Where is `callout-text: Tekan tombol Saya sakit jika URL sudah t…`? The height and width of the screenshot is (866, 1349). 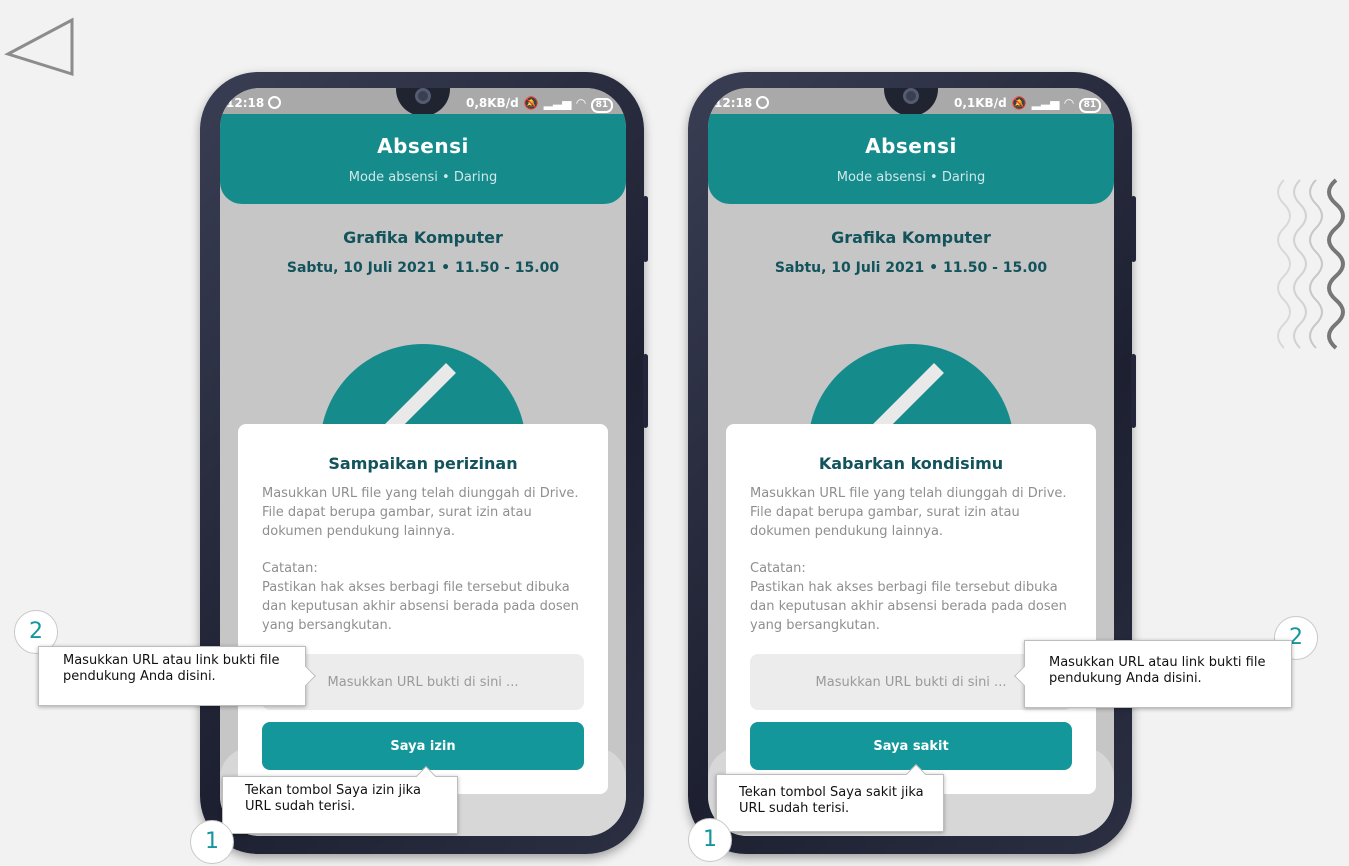 callout-text: Tekan tombol Saya sakit jika URL sudah t… is located at coordinates (831, 800).